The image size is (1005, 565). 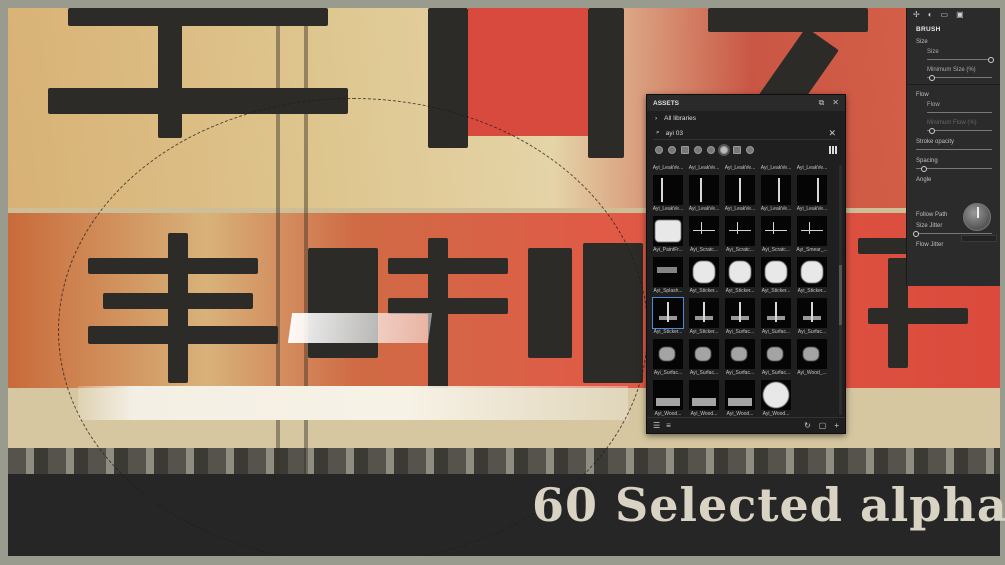 What do you see at coordinates (952, 123) in the screenshot?
I see `min-flow-label: Minimum Flow (%)` at bounding box center [952, 123].